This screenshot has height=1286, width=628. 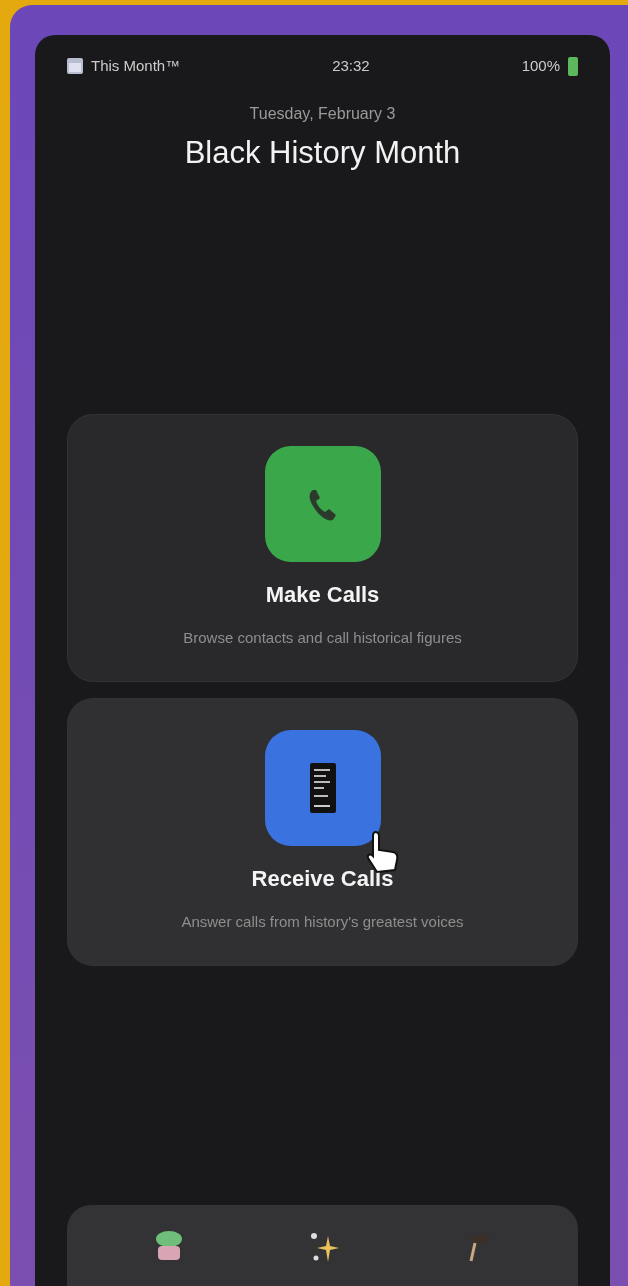 What do you see at coordinates (322, 879) in the screenshot?
I see `card-title: Receive Calls` at bounding box center [322, 879].